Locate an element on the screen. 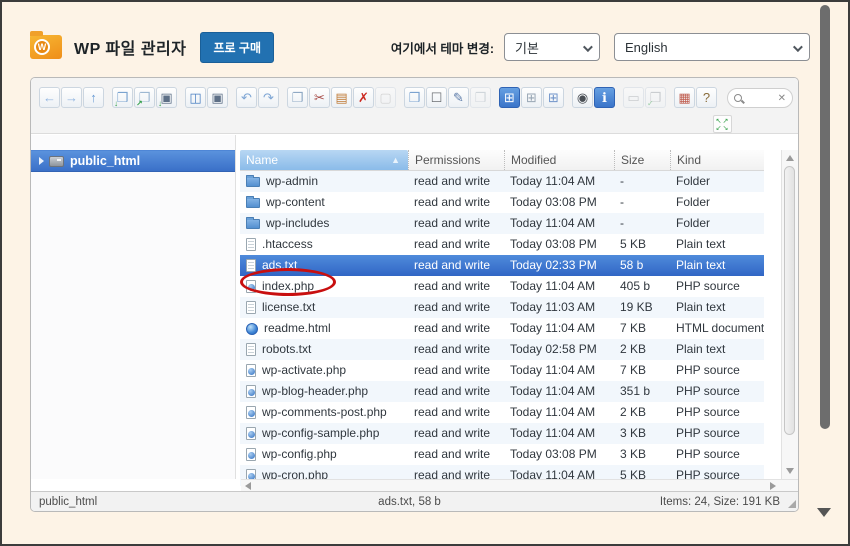 This screenshot has width=850, height=546. forward-button: → is located at coordinates (71, 97).